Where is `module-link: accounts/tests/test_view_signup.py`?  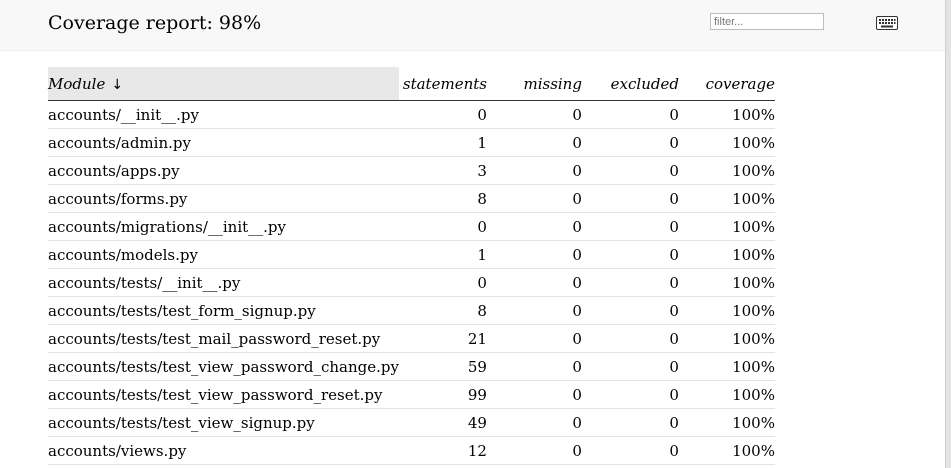 module-link: accounts/tests/test_view_signup.py is located at coordinates (181, 423).